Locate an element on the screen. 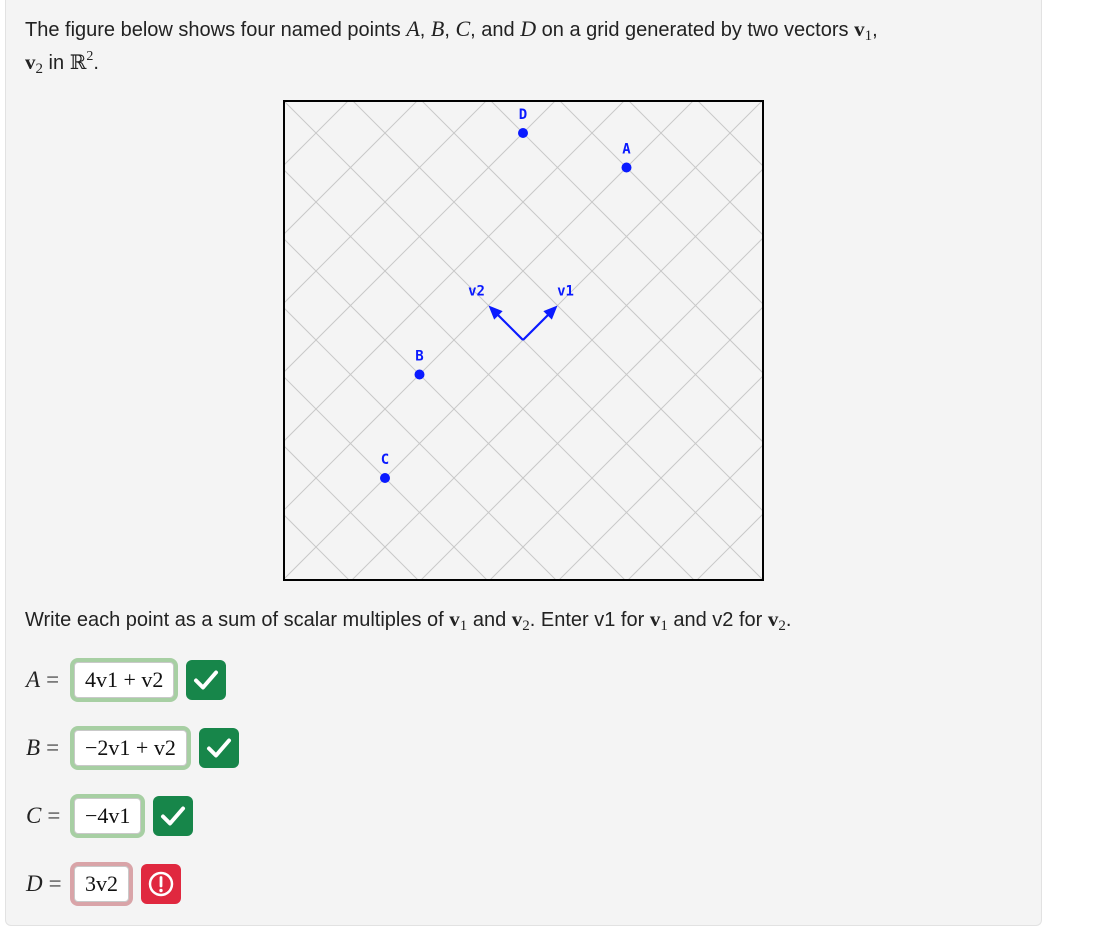  answer-label-a: A = is located at coordinates (43, 679).